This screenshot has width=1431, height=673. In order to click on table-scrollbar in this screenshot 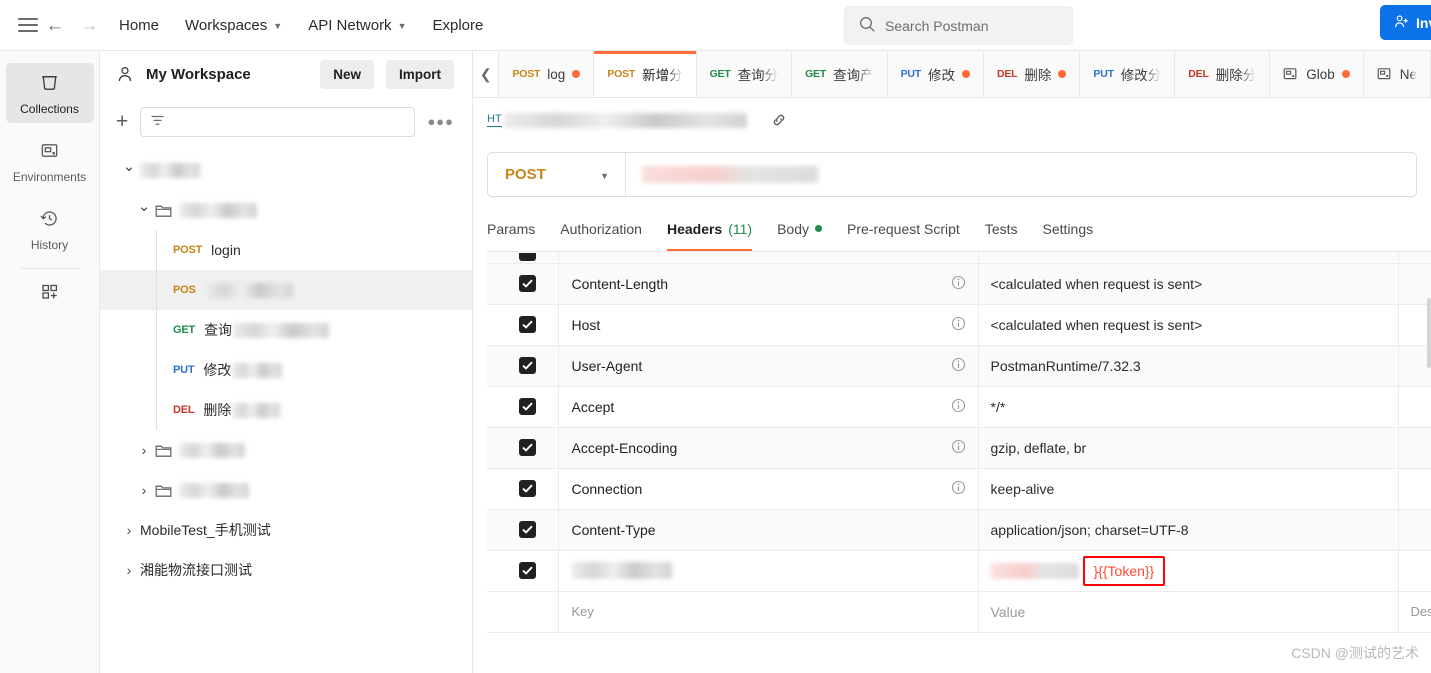, I will do `click(1429, 333)`.